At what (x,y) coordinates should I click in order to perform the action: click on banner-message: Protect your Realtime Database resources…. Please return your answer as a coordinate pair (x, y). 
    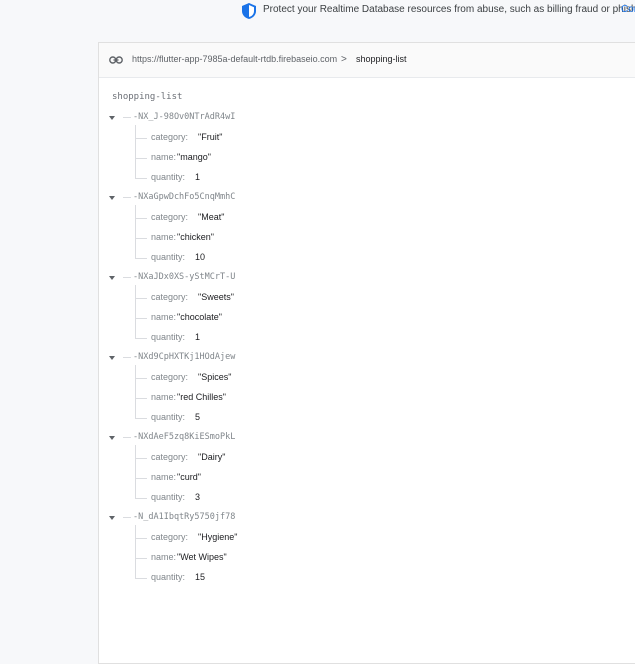
    Looking at the image, I should click on (449, 9).